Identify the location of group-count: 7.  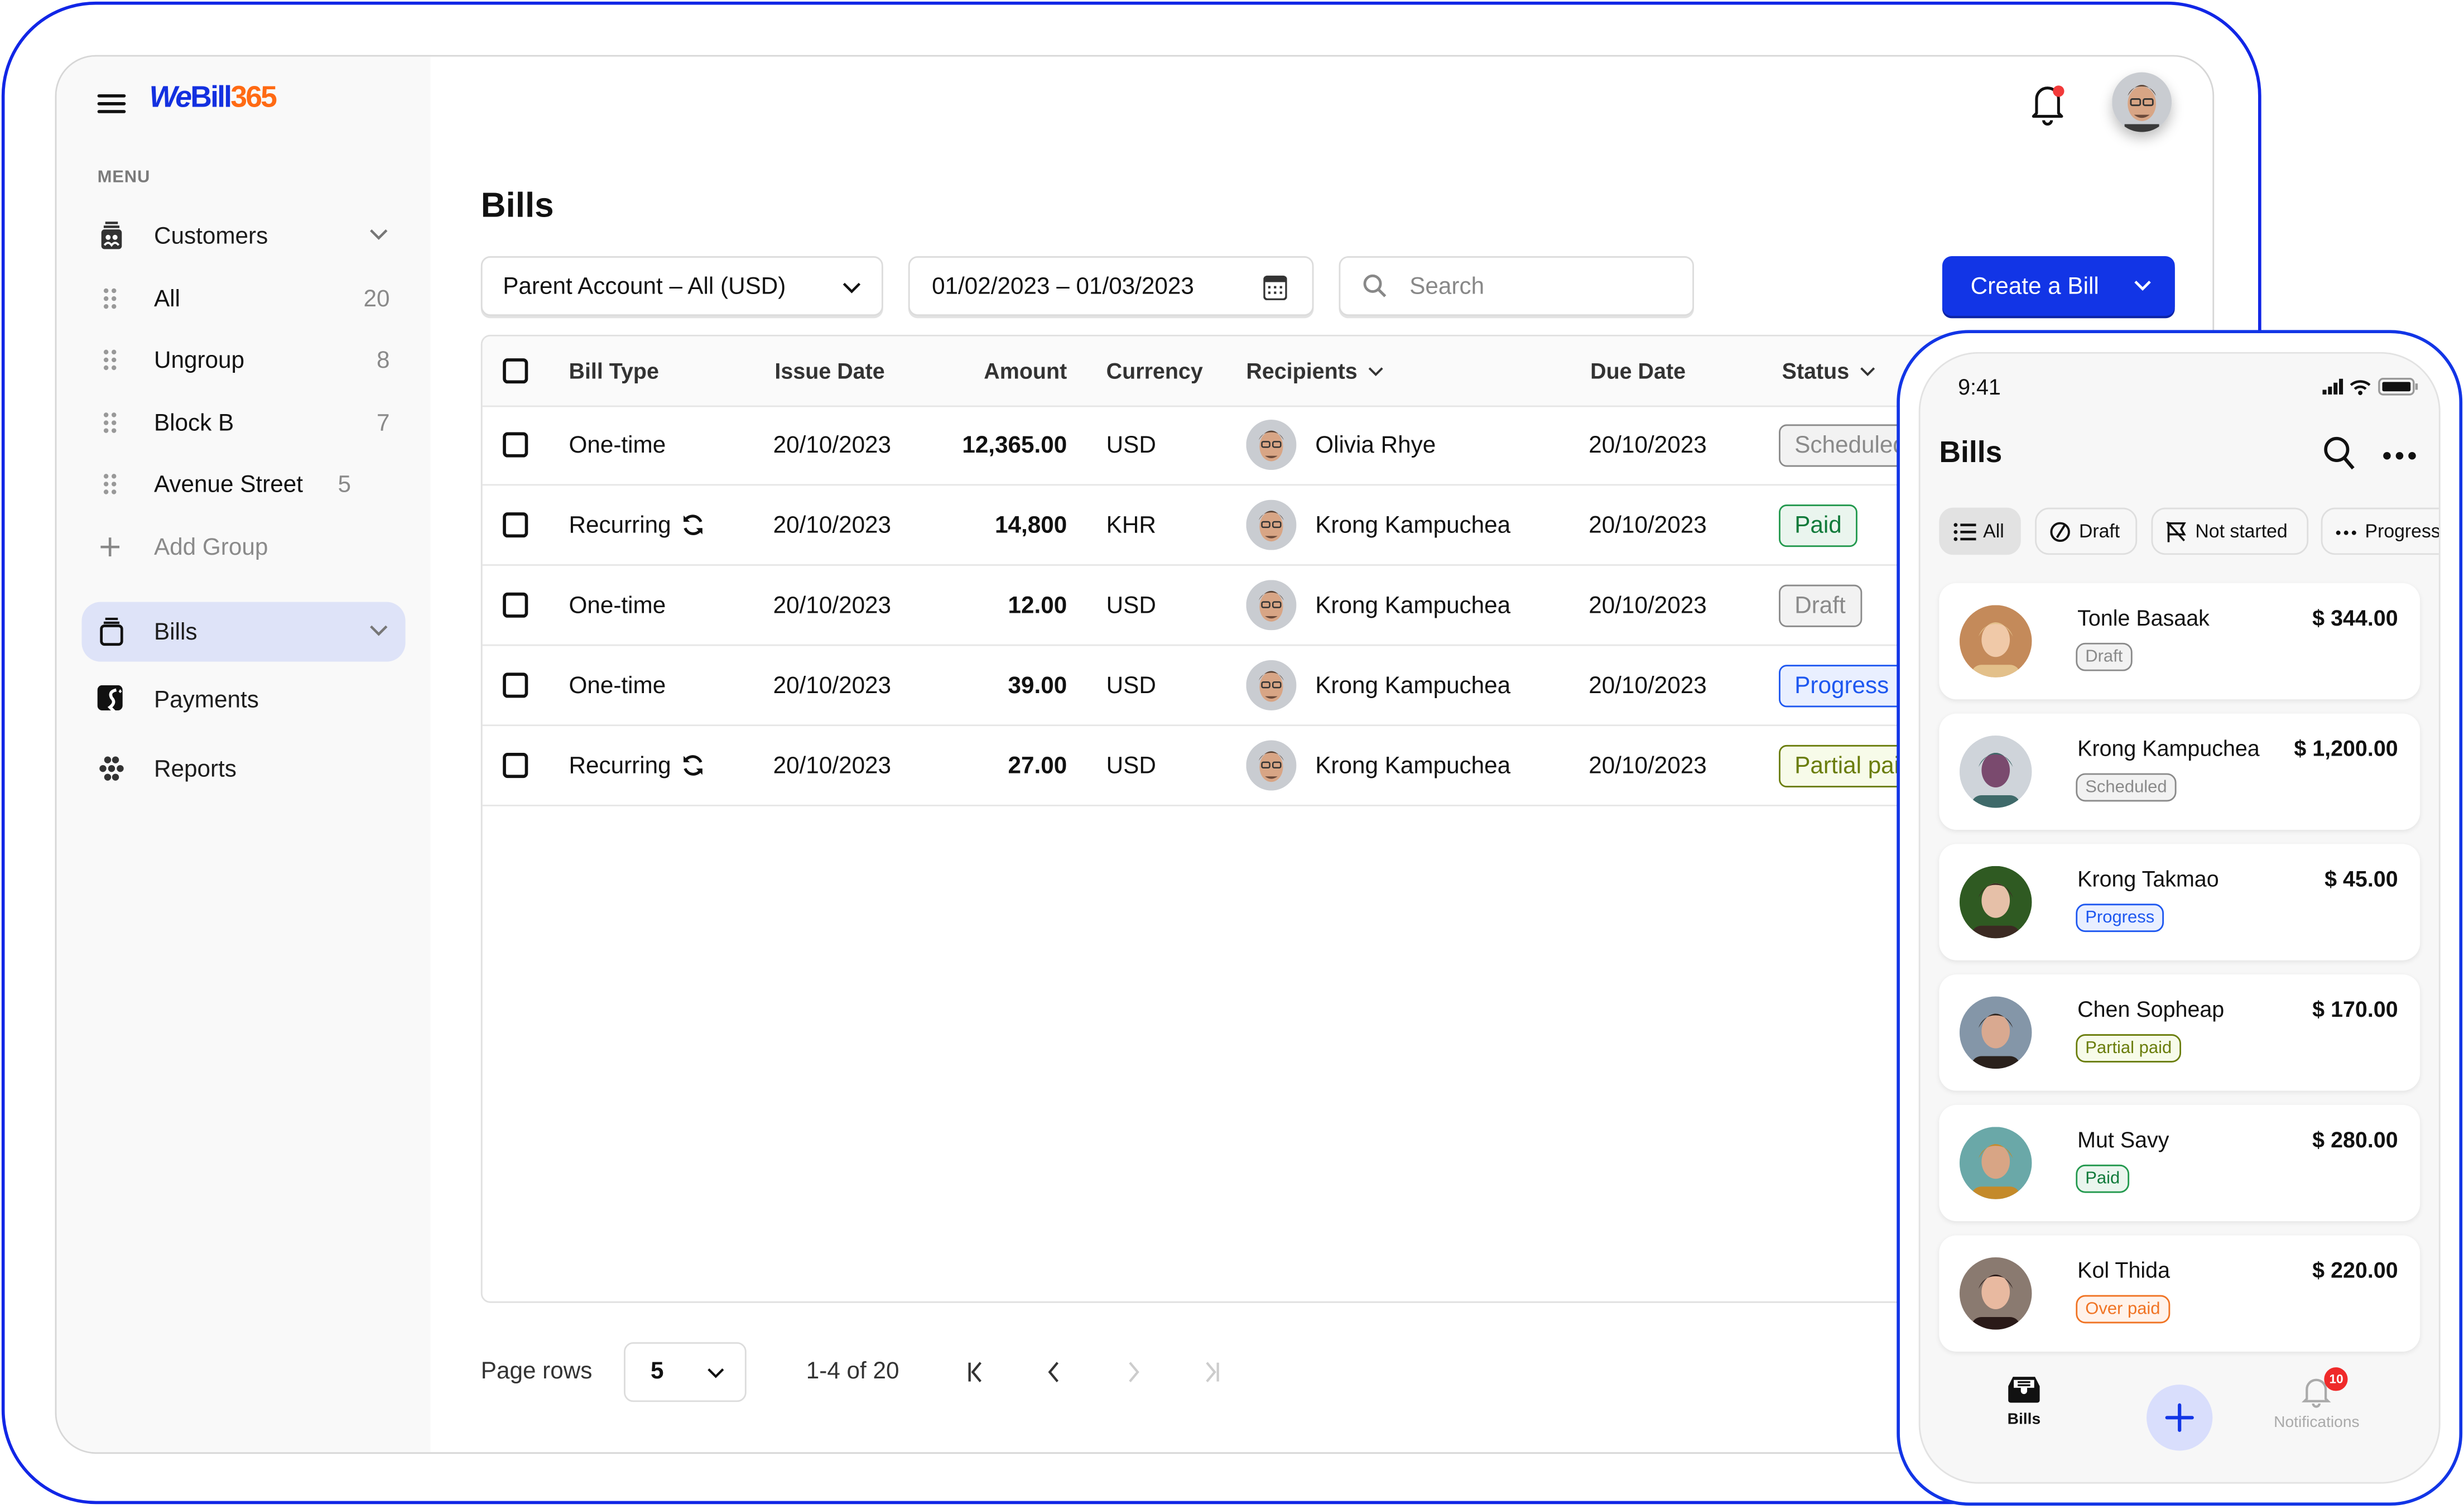
(383, 422).